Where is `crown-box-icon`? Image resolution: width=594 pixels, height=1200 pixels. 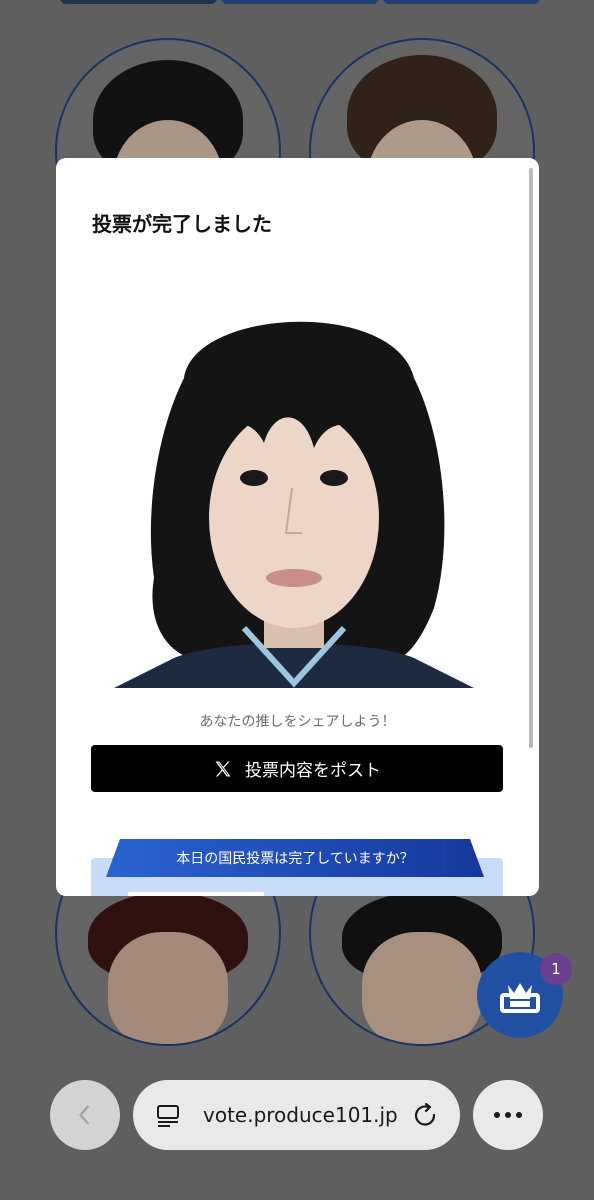 crown-box-icon is located at coordinates (520, 998).